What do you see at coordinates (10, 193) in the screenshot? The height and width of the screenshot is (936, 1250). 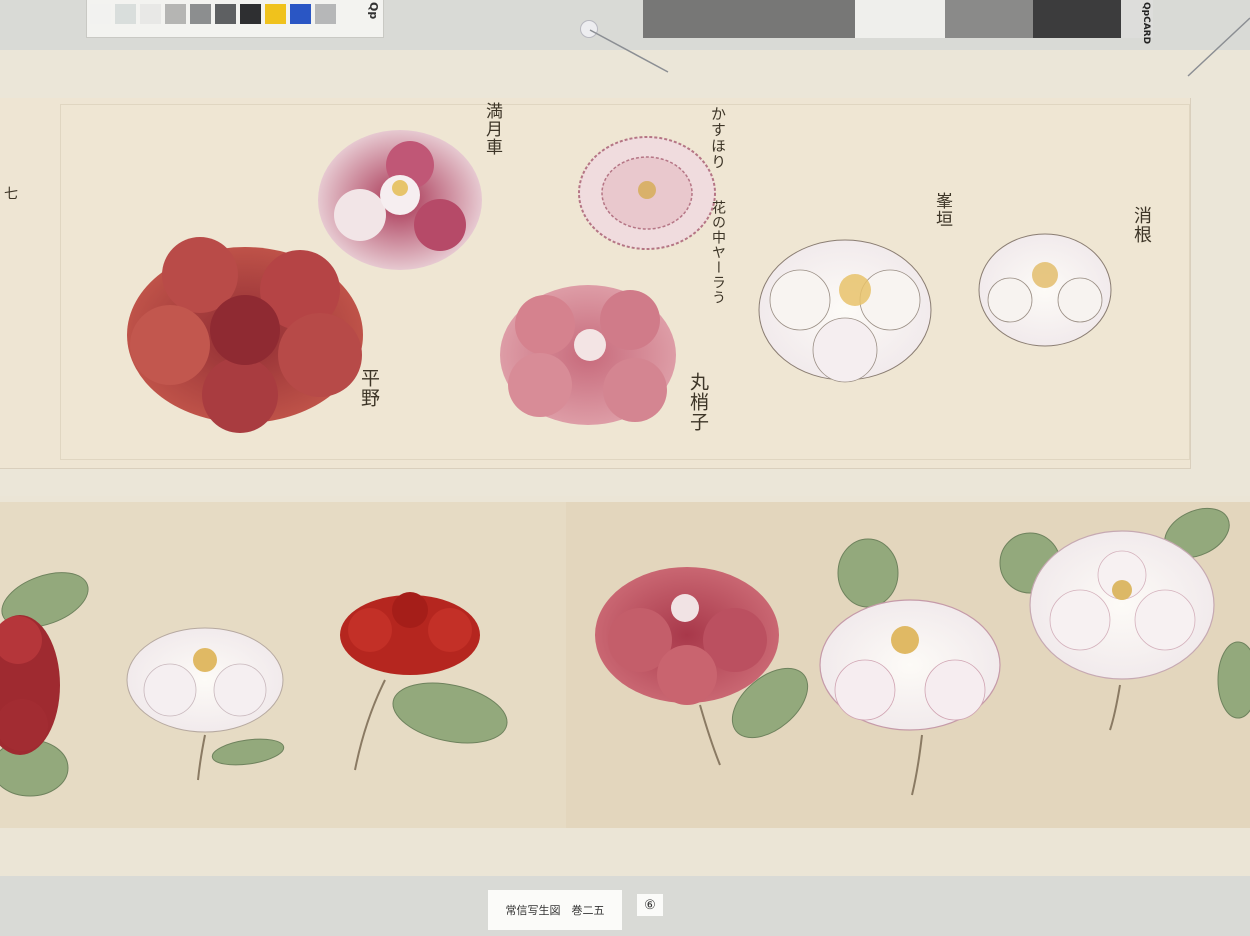 I see `flower-label: 七` at bounding box center [10, 193].